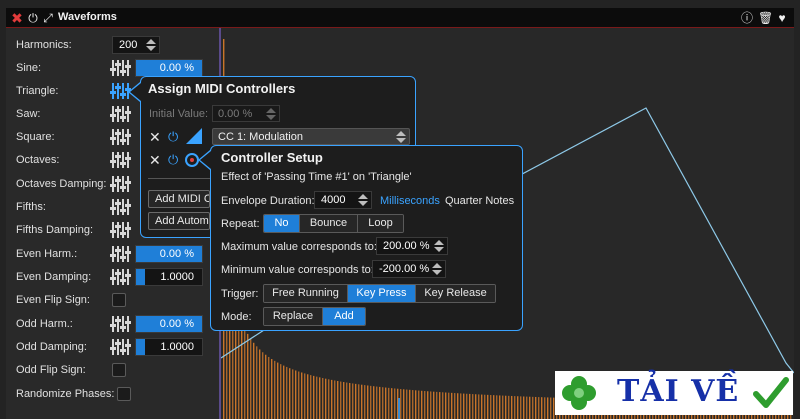 This screenshot has width=800, height=419. What do you see at coordinates (437, 269) in the screenshot?
I see `min-value-stepper-icon` at bounding box center [437, 269].